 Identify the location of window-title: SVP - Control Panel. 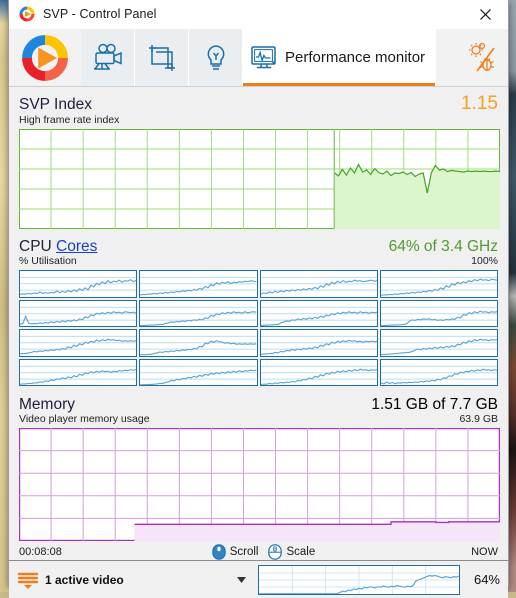
(100, 14).